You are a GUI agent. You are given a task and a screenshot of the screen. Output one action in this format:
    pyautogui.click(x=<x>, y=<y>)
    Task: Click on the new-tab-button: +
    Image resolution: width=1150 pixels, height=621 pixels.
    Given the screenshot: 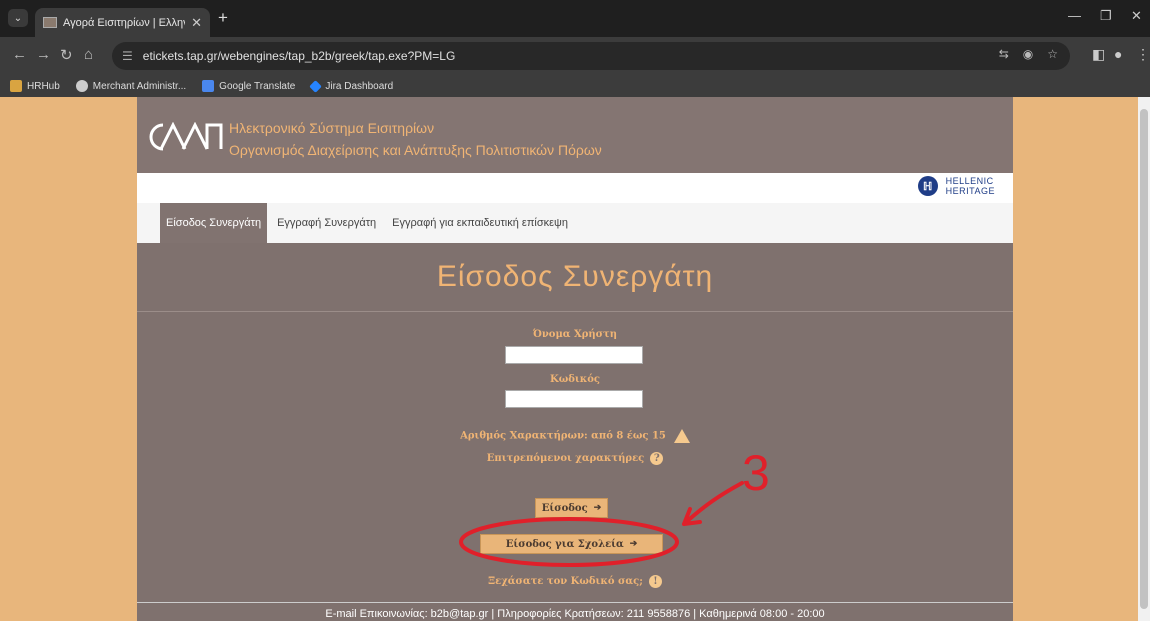 What is the action you would take?
    pyautogui.click(x=223, y=18)
    